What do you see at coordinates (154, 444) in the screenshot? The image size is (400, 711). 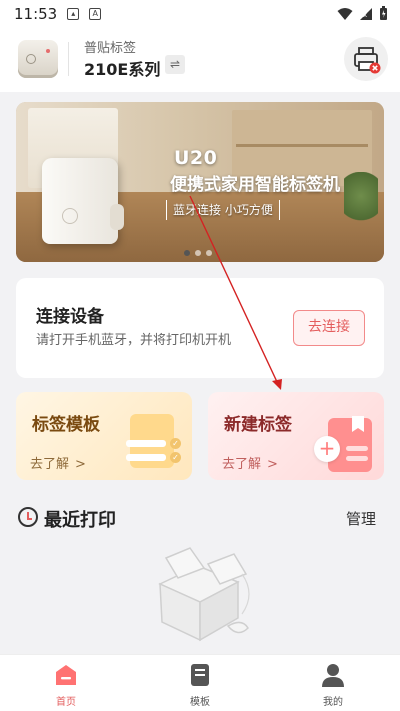 I see `template-illustration-icon: ✓ ✓` at bounding box center [154, 444].